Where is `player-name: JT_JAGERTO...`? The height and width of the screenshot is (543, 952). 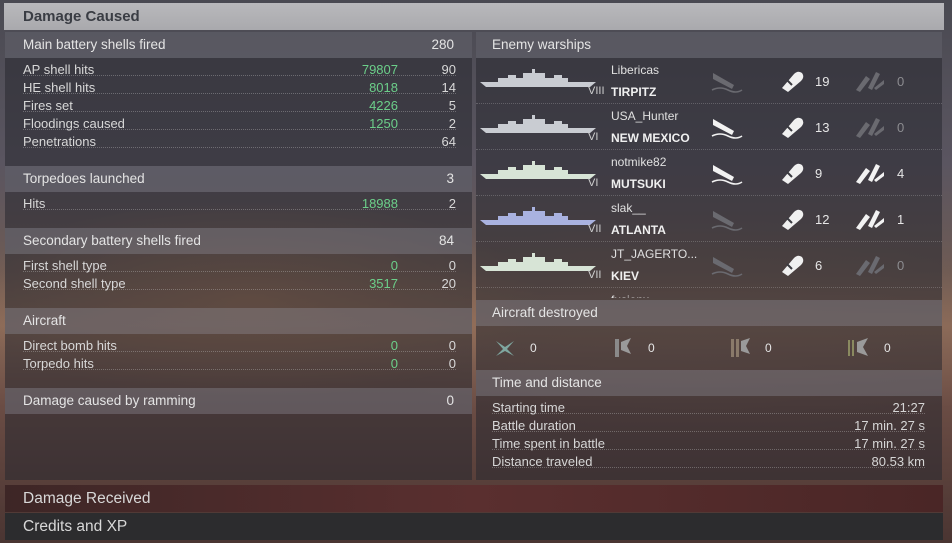 player-name: JT_JAGERTO... is located at coordinates (654, 254).